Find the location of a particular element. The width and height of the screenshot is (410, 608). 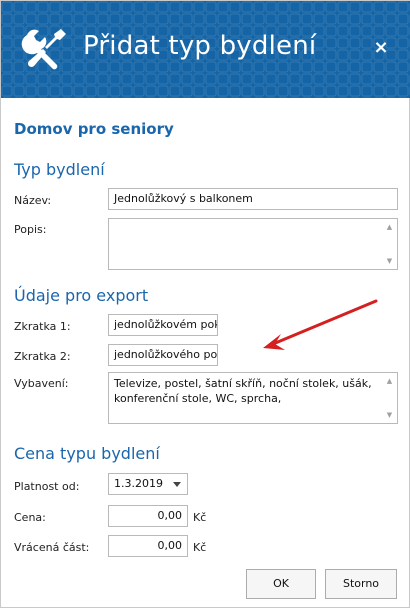

section-title-export: Údaje pro export is located at coordinates (81, 295).